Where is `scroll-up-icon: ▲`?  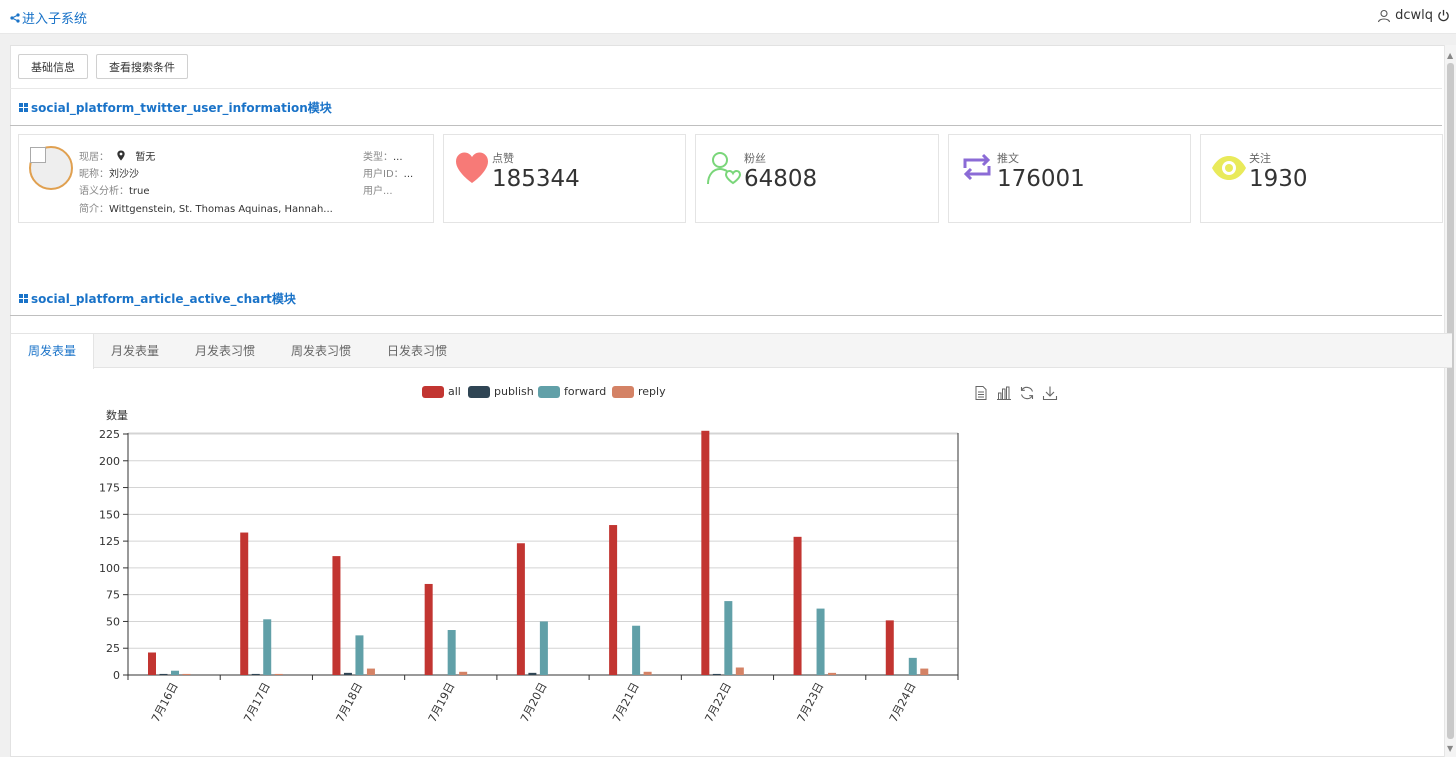
scroll-up-icon: ▲ is located at coordinates (1450, 55).